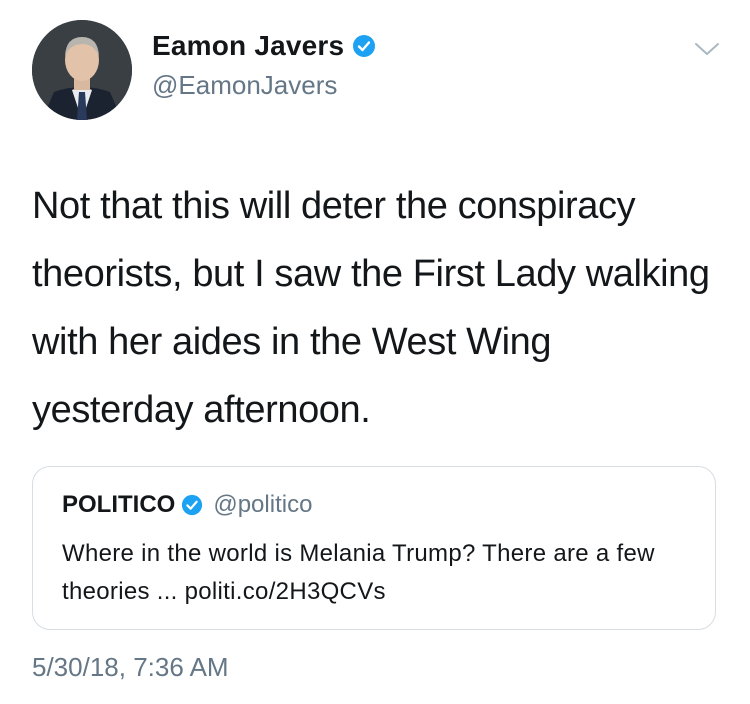 This screenshot has height=704, width=750. What do you see at coordinates (119, 504) in the screenshot?
I see `quoted-display-name: POLITICO` at bounding box center [119, 504].